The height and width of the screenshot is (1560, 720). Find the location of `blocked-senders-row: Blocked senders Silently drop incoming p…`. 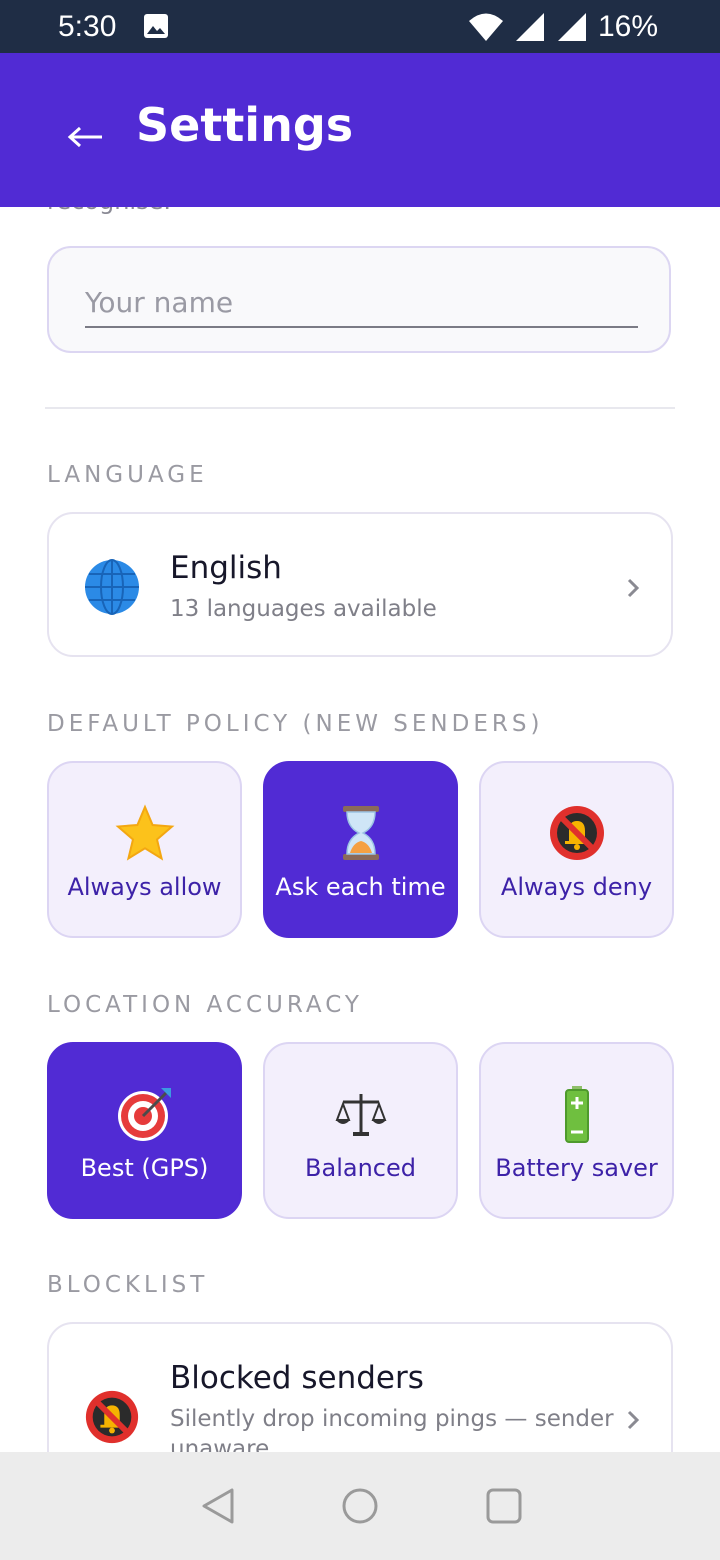

blocked-senders-row: Blocked senders Silently drop incoming p… is located at coordinates (360, 1387).